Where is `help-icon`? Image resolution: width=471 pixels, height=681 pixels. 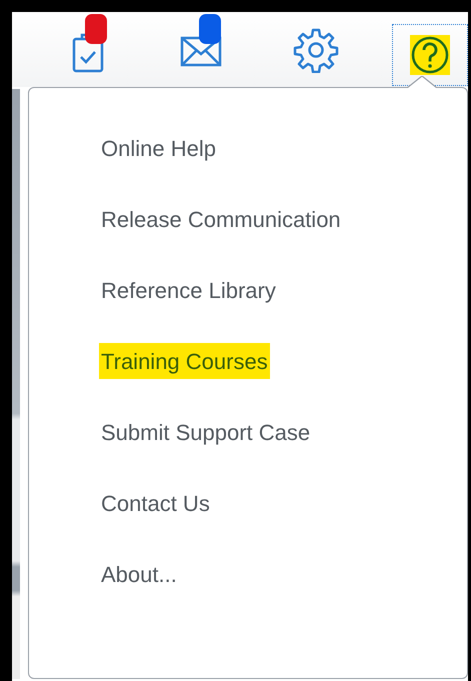 help-icon is located at coordinates (430, 55).